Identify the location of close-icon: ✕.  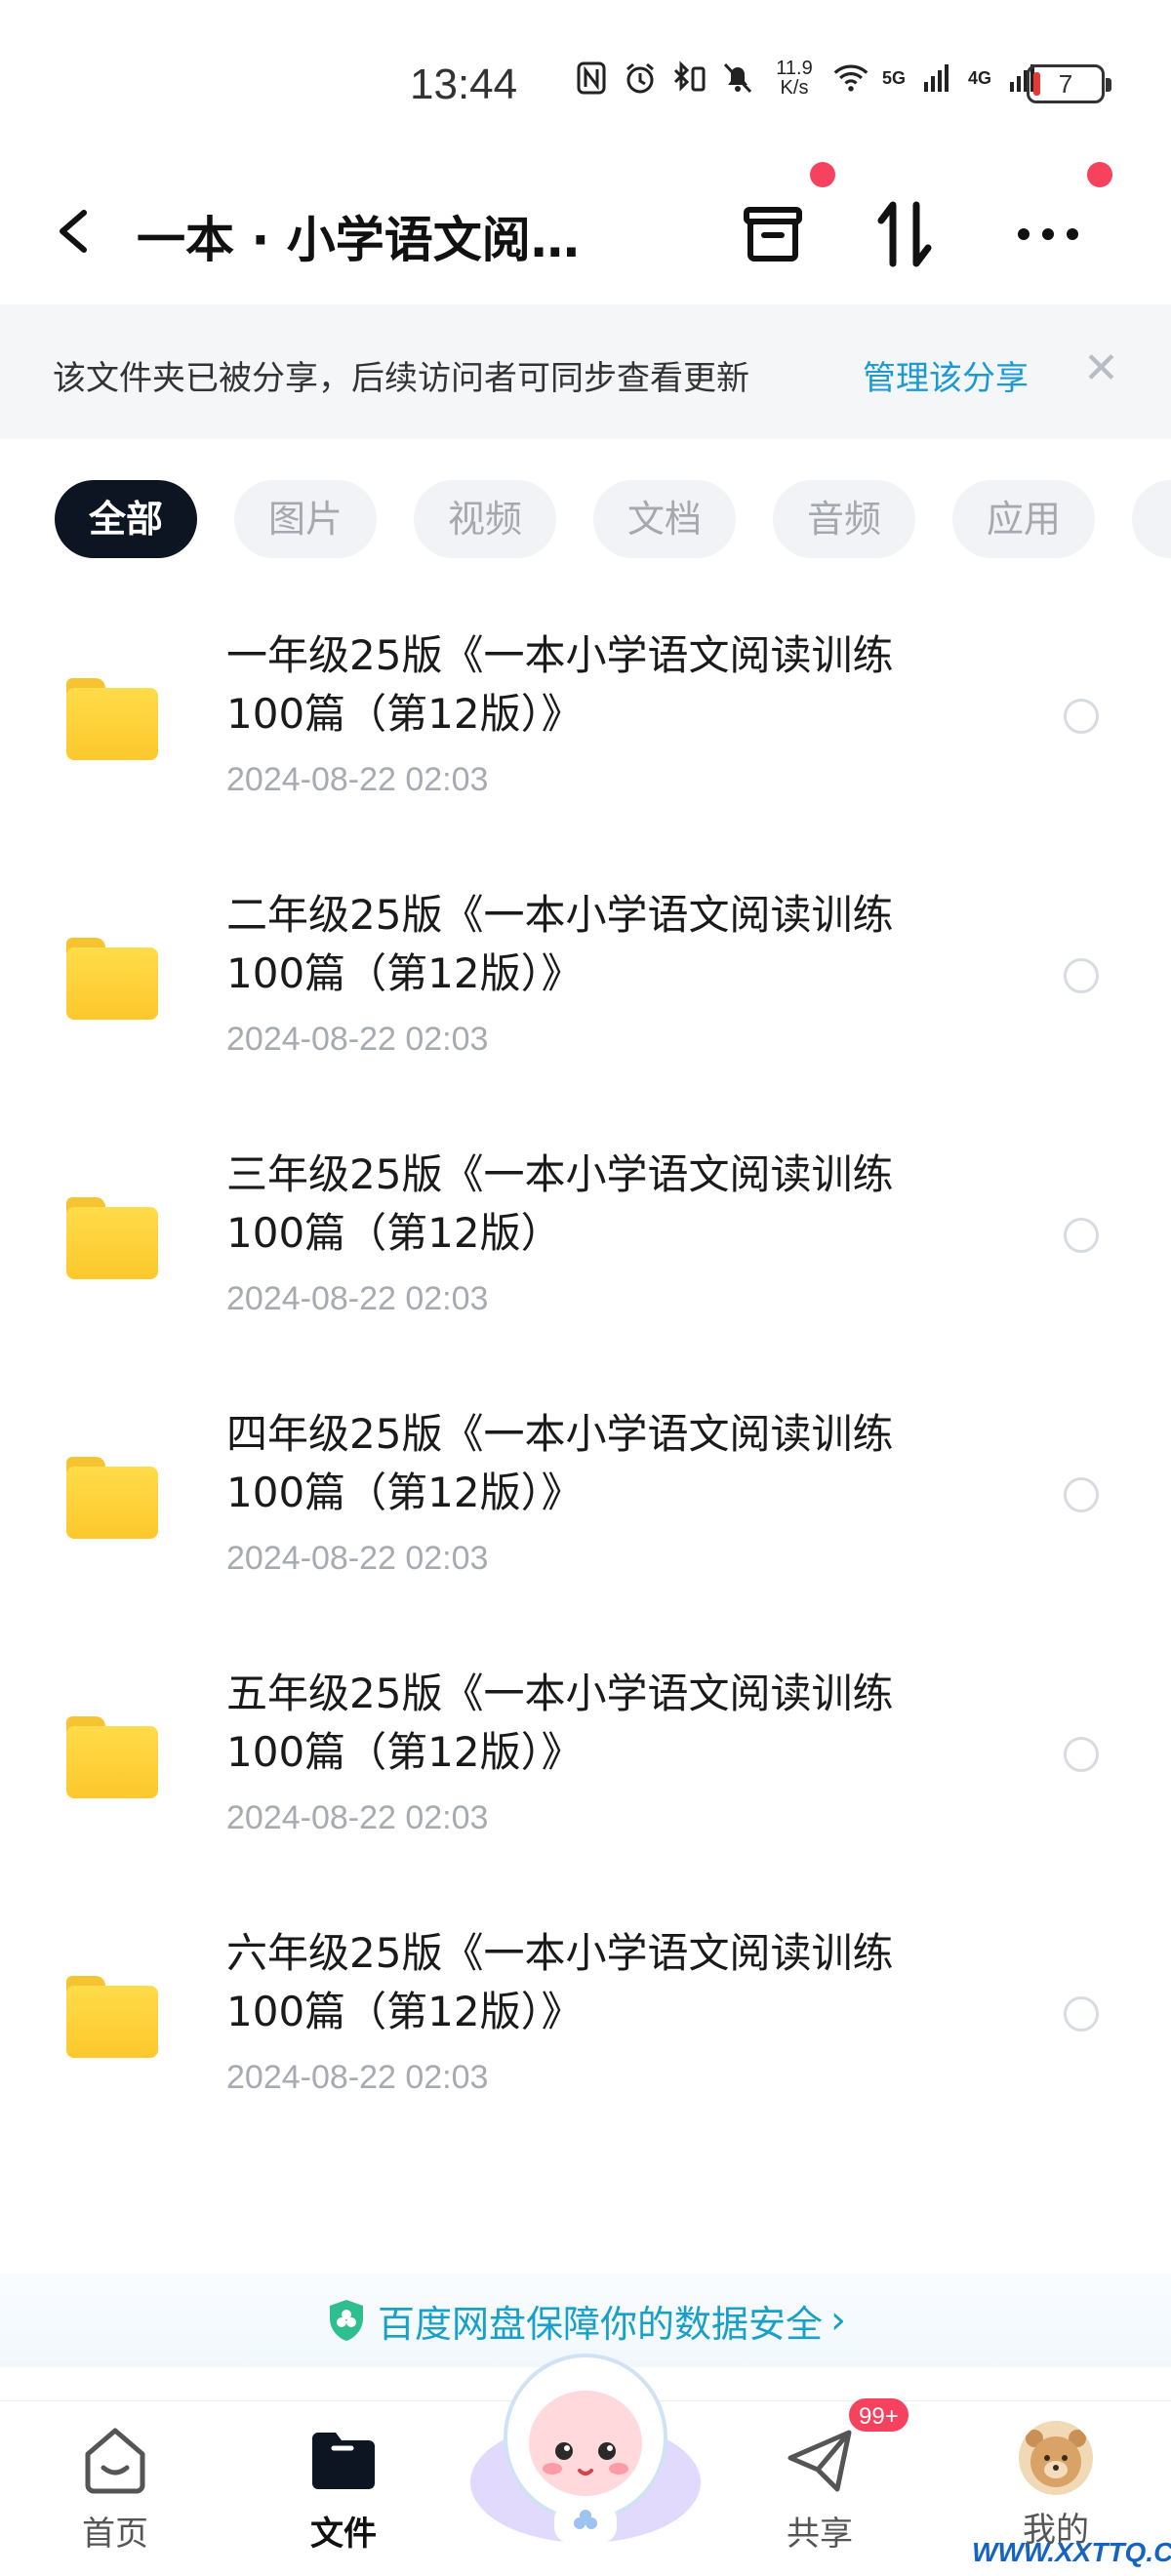
(1101, 368).